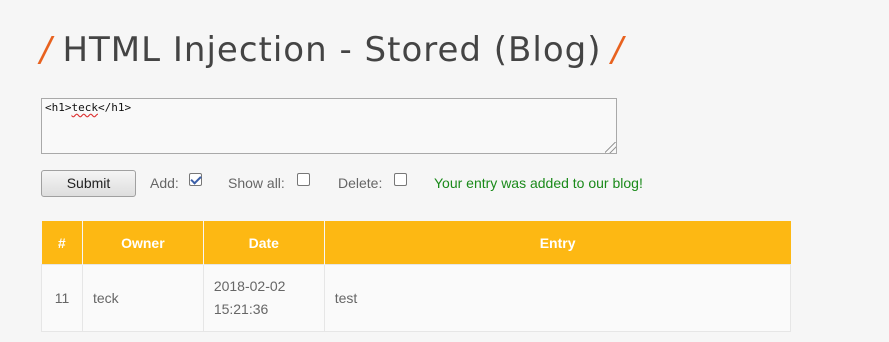  Describe the element at coordinates (142, 243) in the screenshot. I see `header-owner: Owner` at that location.